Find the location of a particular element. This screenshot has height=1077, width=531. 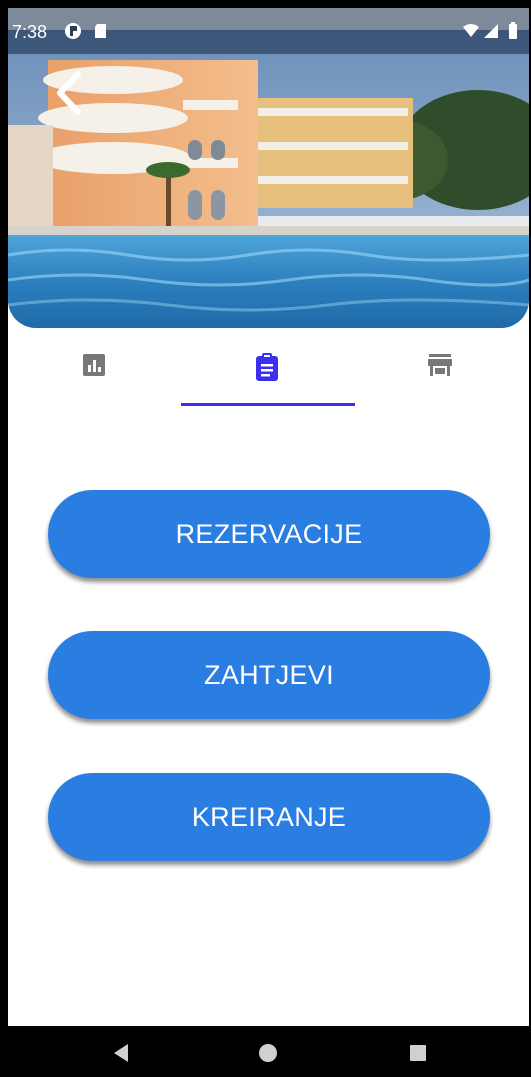

tab-selected-indicator is located at coordinates (268, 404).